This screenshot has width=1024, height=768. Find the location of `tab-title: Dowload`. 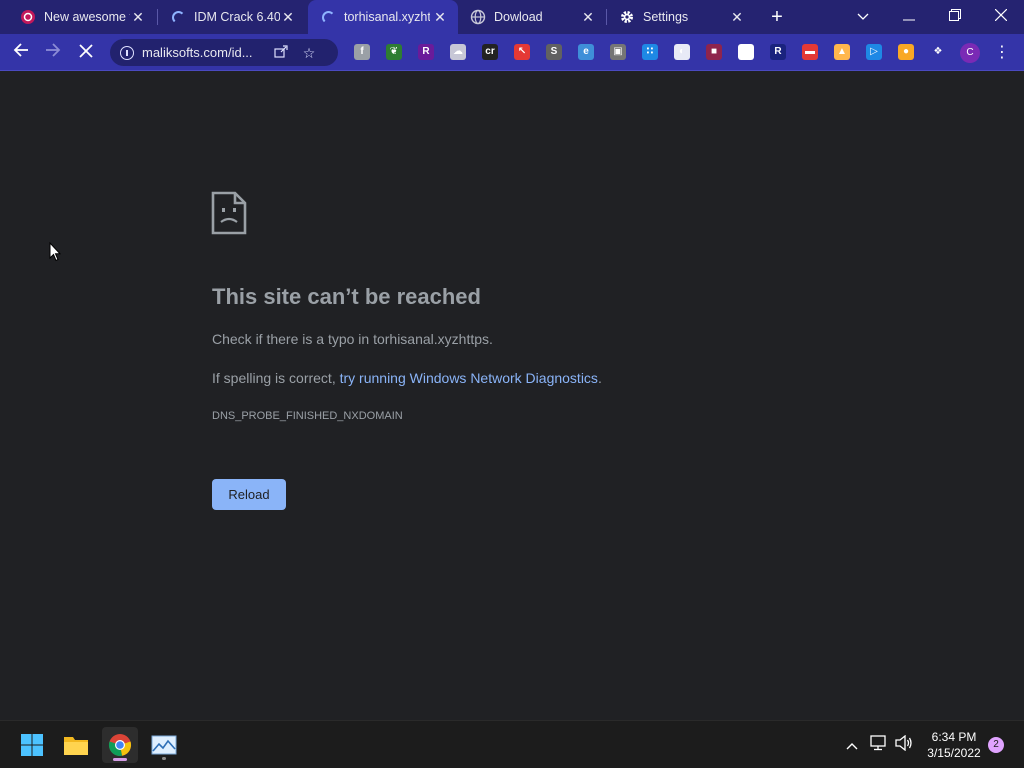

tab-title: Dowload is located at coordinates (518, 17).